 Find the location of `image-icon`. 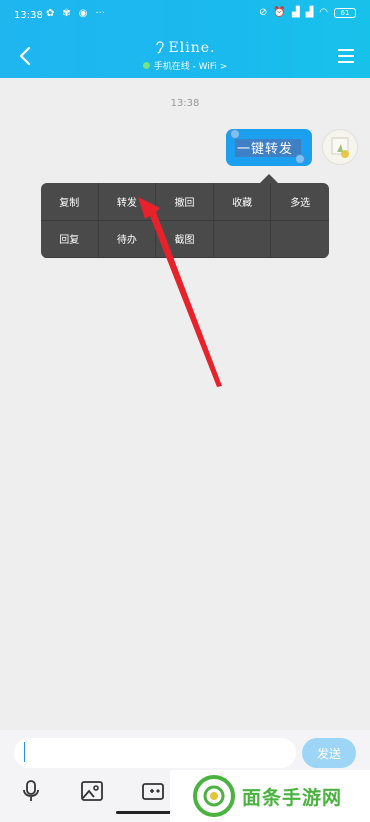

image-icon is located at coordinates (92, 791).